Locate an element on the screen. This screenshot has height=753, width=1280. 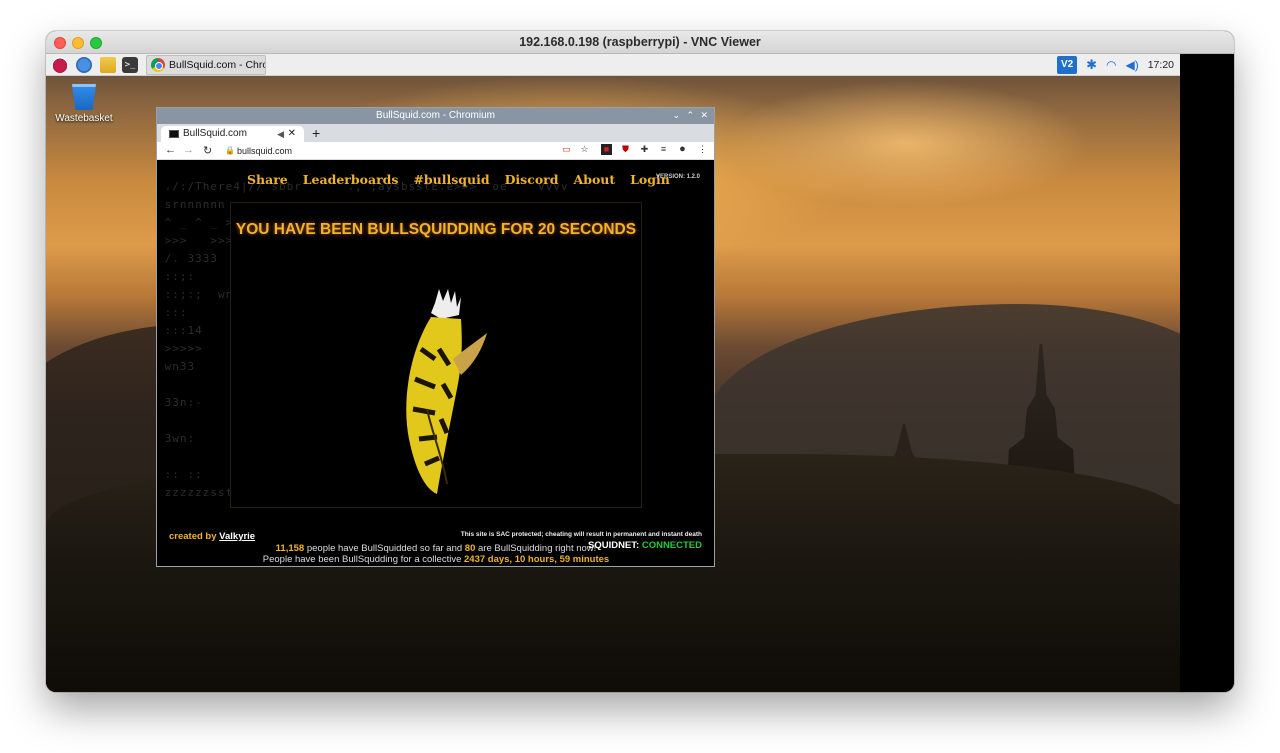
vnc-window-title: 192.168.0.198 (raspberrypi) - VNC Viewer is located at coordinates (640, 42).